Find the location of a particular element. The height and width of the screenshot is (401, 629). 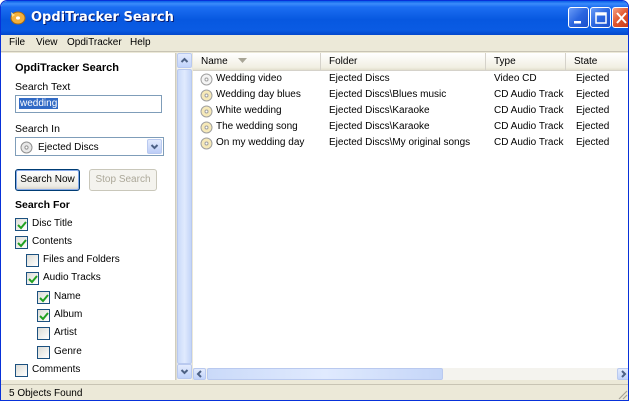

results-horizontal-scrollbar is located at coordinates (410, 374).